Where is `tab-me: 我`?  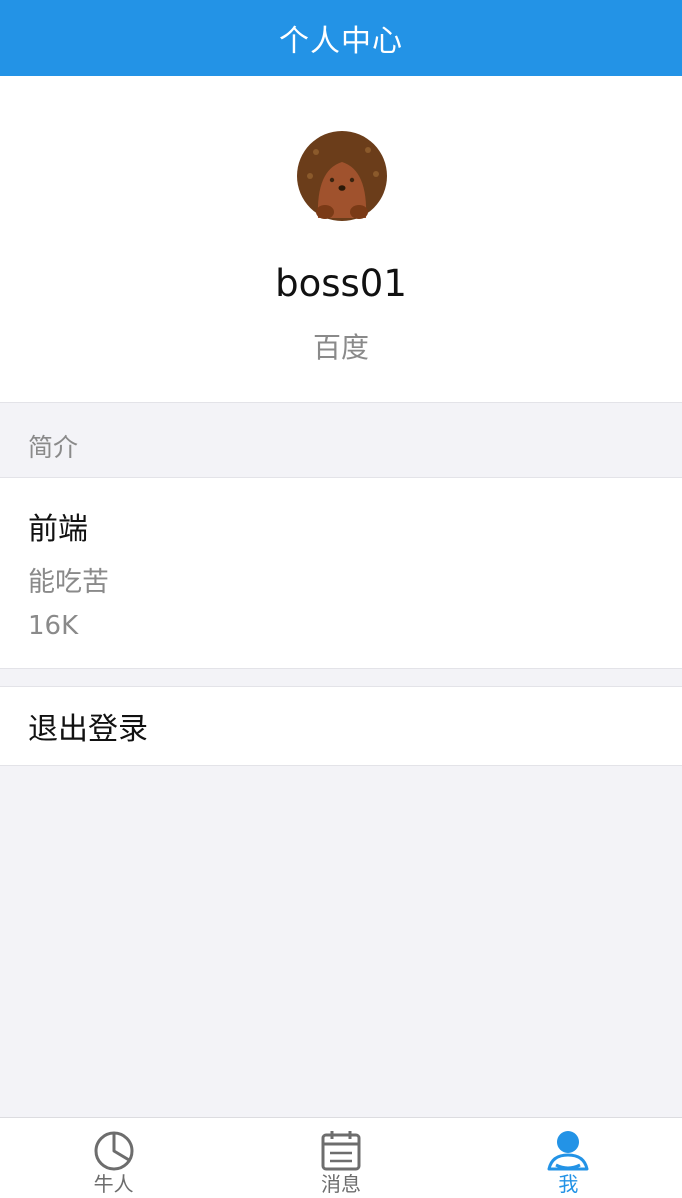
tab-me: 我 is located at coordinates (568, 1158).